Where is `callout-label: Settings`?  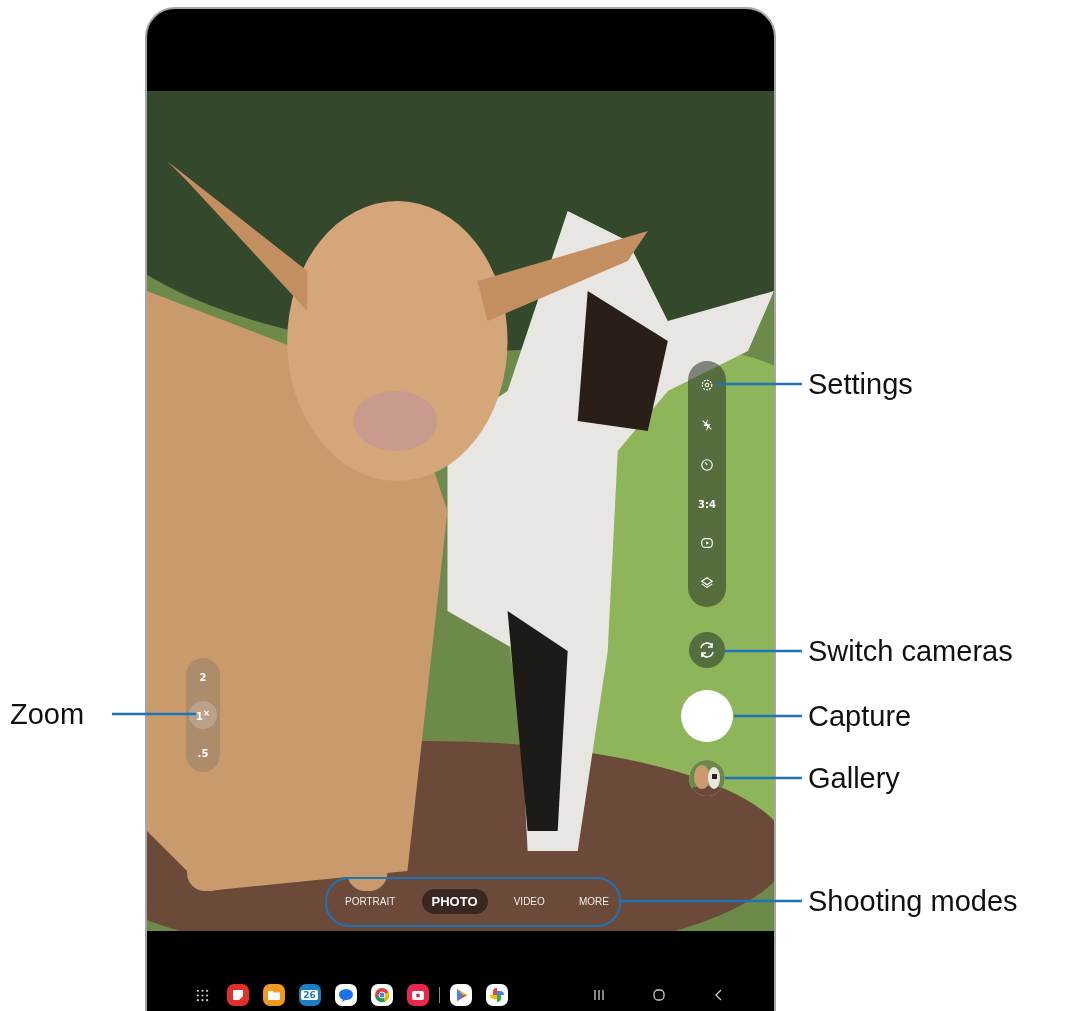 callout-label: Settings is located at coordinates (860, 384).